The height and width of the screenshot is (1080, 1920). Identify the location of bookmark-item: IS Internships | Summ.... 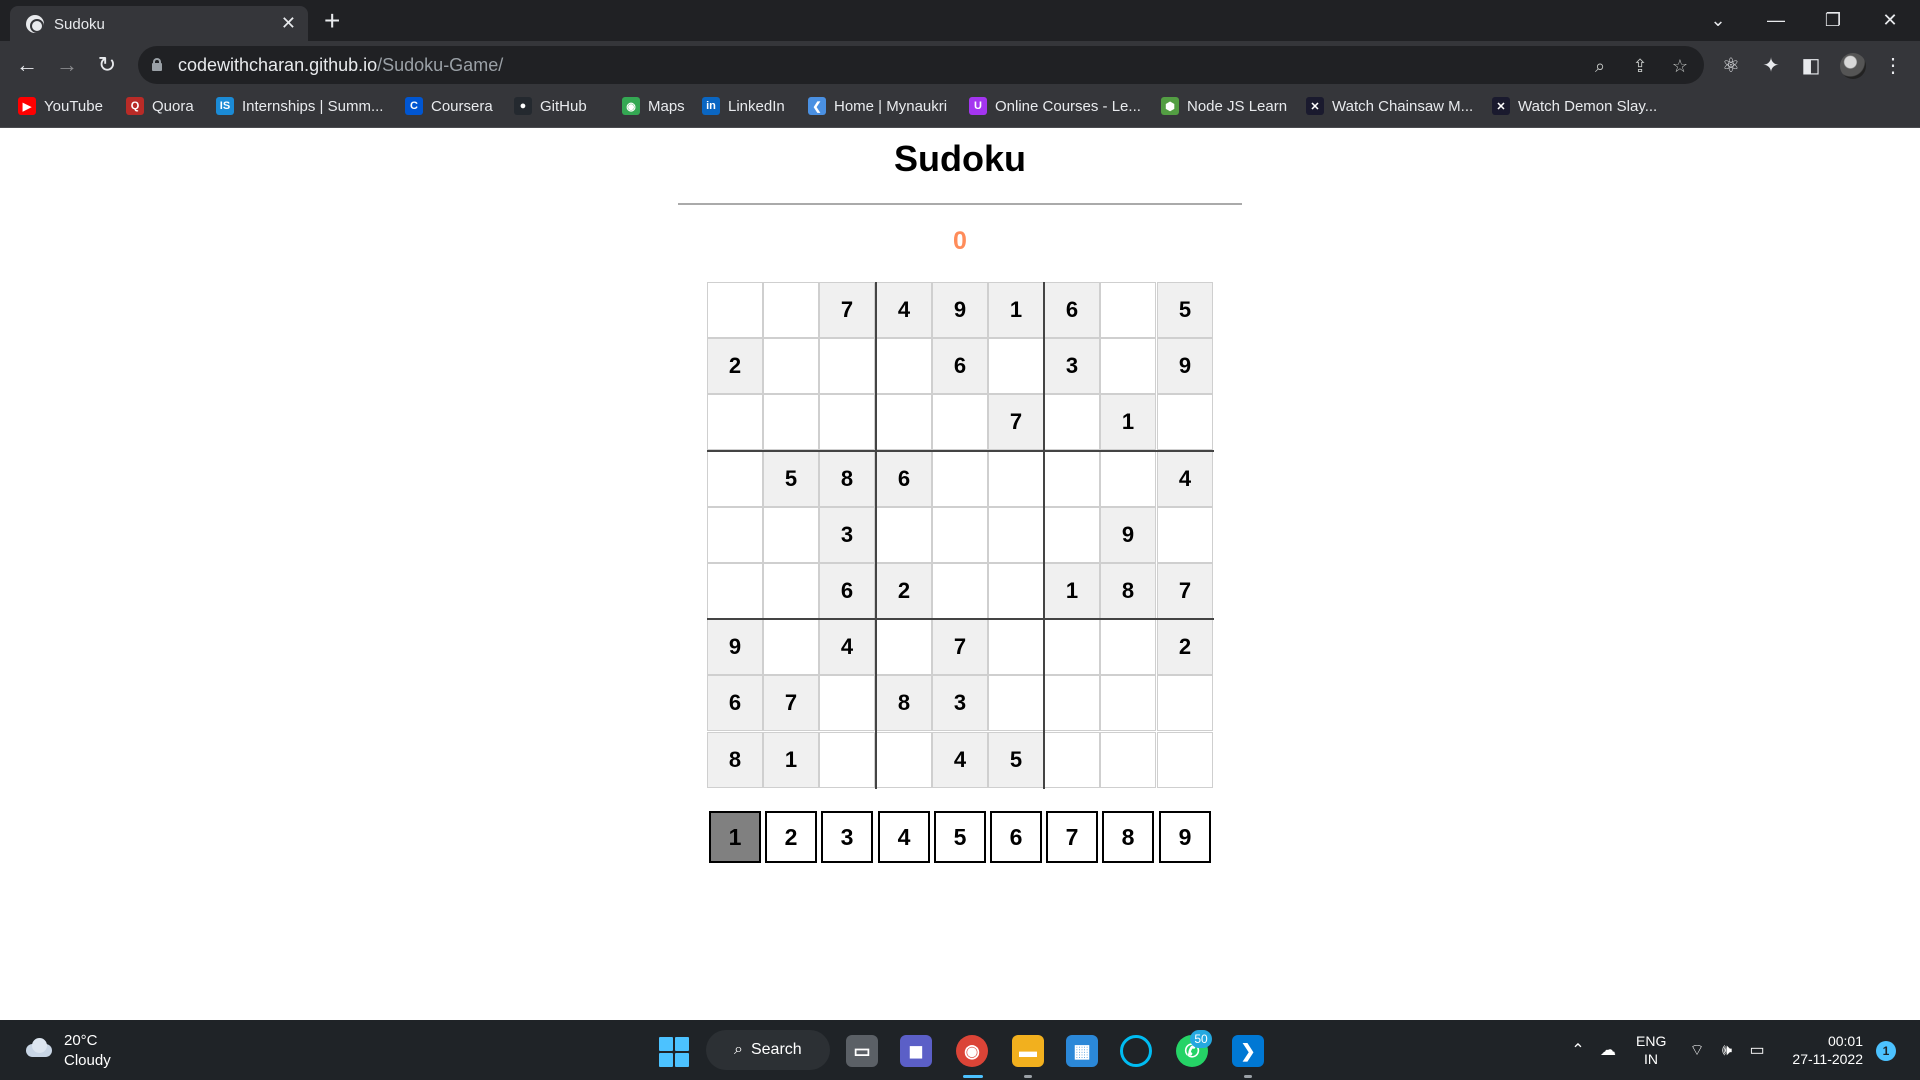
(299, 106).